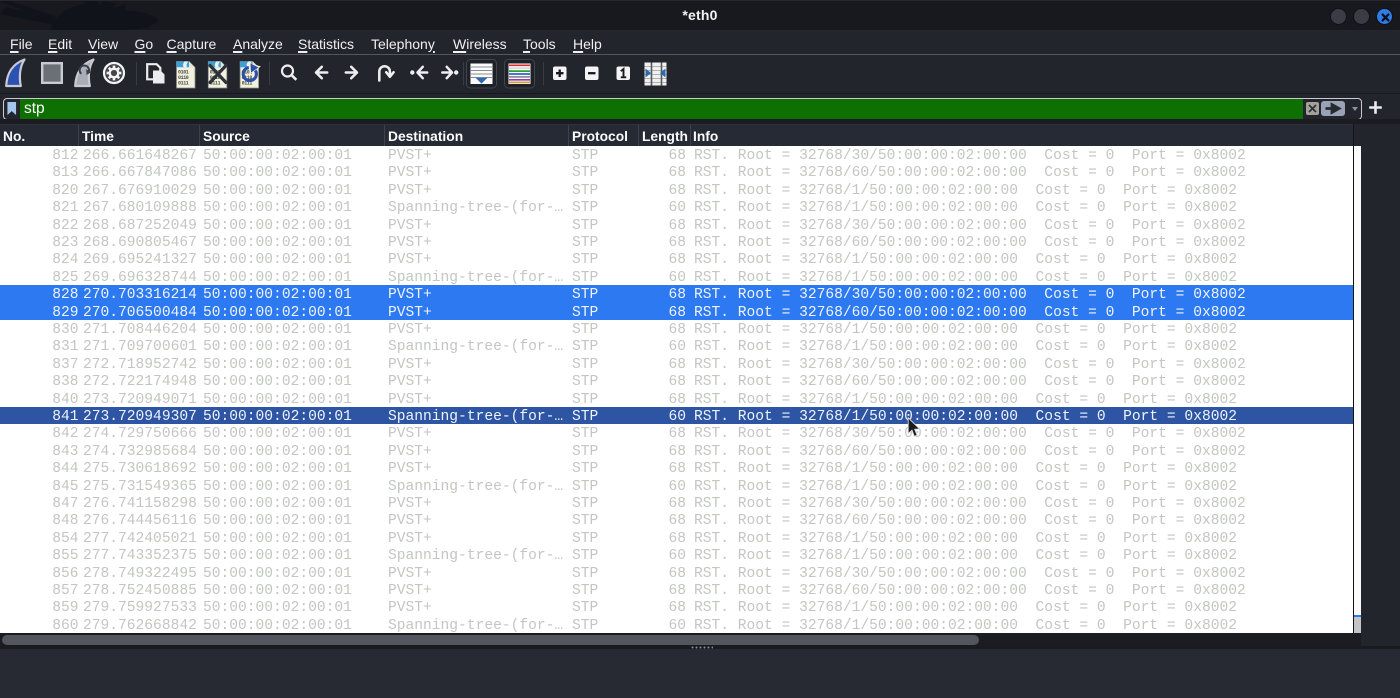  Describe the element at coordinates (183, 84) in the screenshot. I see `svg-text: 0111` at that location.